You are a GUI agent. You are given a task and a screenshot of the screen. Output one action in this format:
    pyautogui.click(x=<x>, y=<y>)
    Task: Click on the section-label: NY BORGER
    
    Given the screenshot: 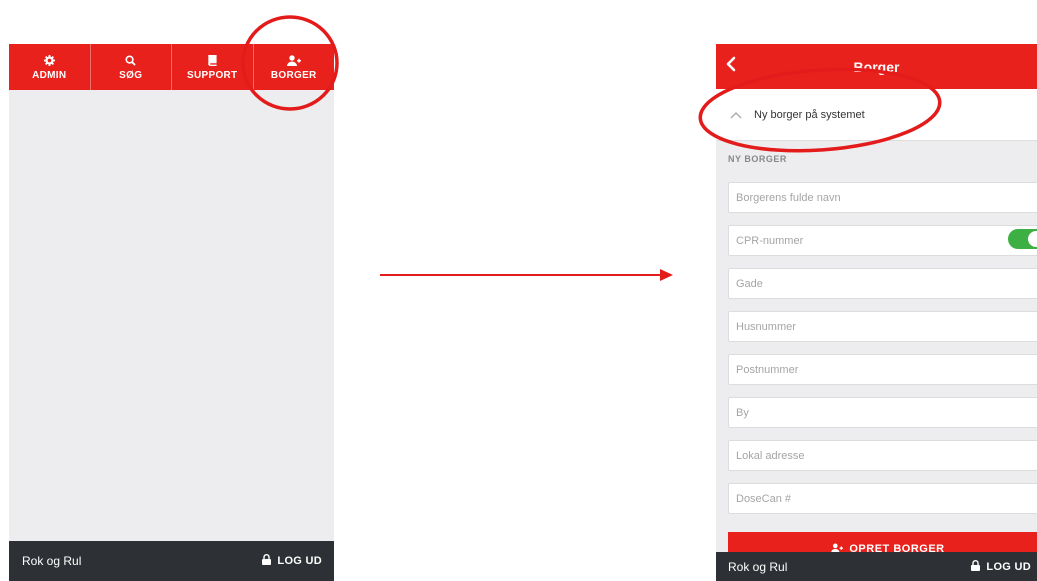 What is the action you would take?
    pyautogui.click(x=757, y=159)
    